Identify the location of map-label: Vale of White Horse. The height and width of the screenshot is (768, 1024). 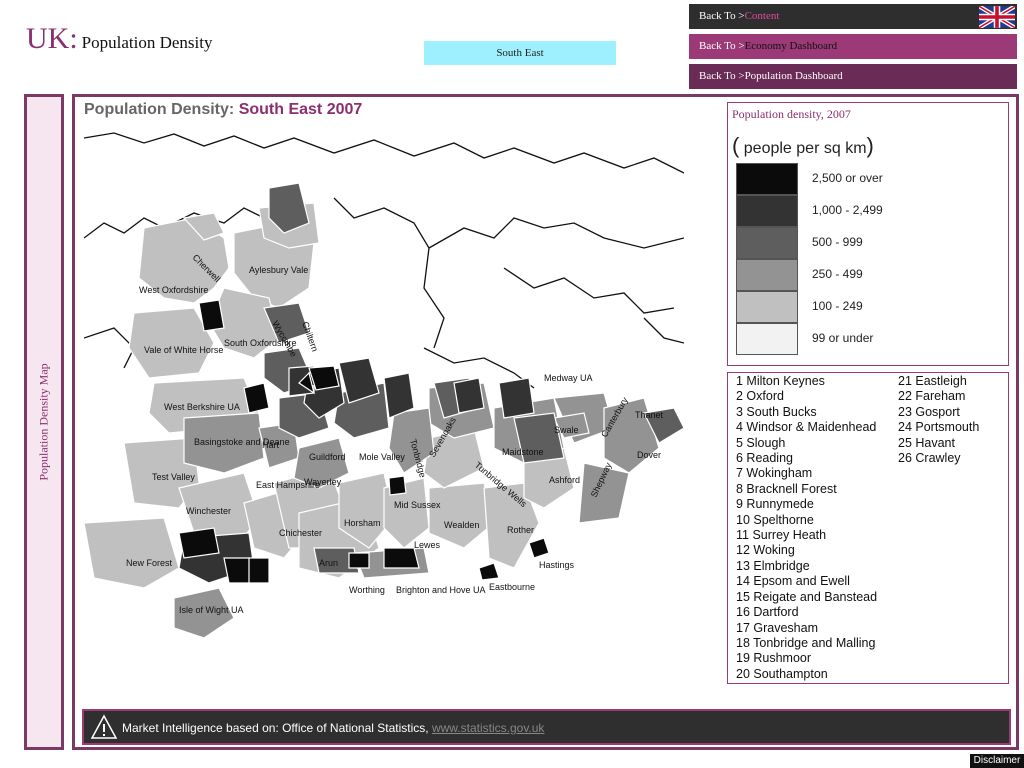
(183, 350).